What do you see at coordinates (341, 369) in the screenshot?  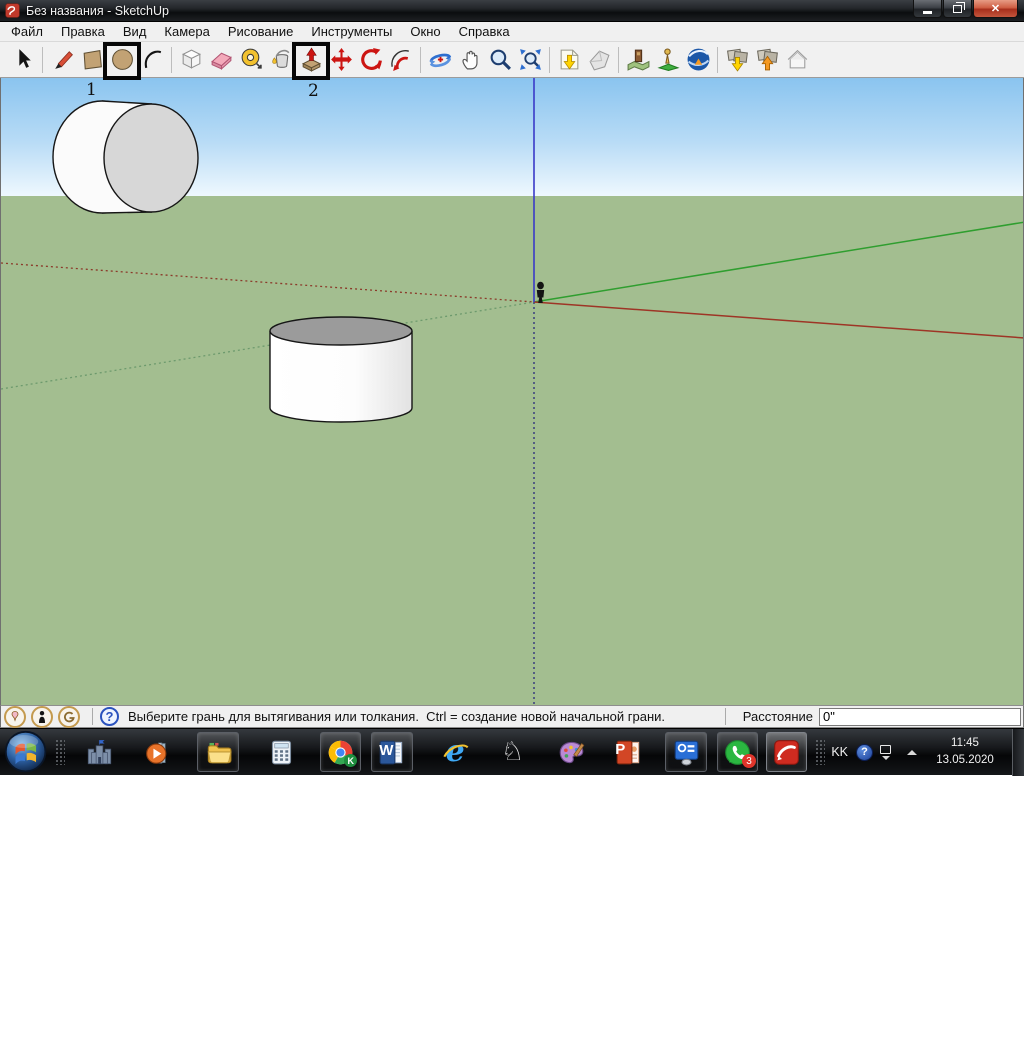 I see `cylinder-standing` at bounding box center [341, 369].